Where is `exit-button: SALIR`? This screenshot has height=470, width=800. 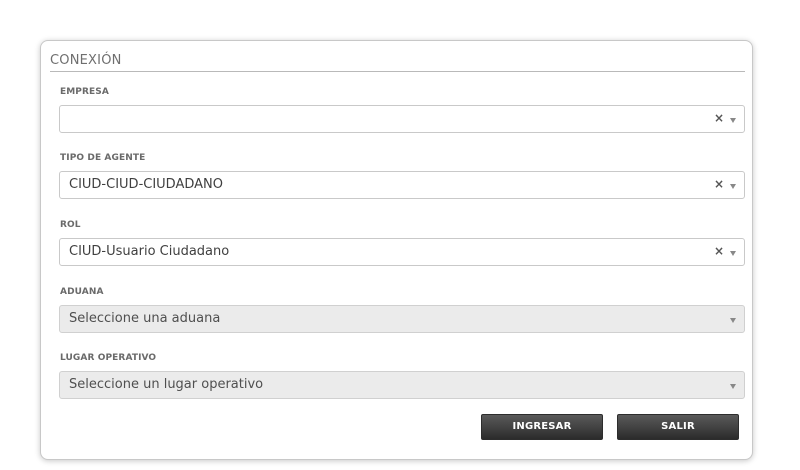 exit-button: SALIR is located at coordinates (678, 427).